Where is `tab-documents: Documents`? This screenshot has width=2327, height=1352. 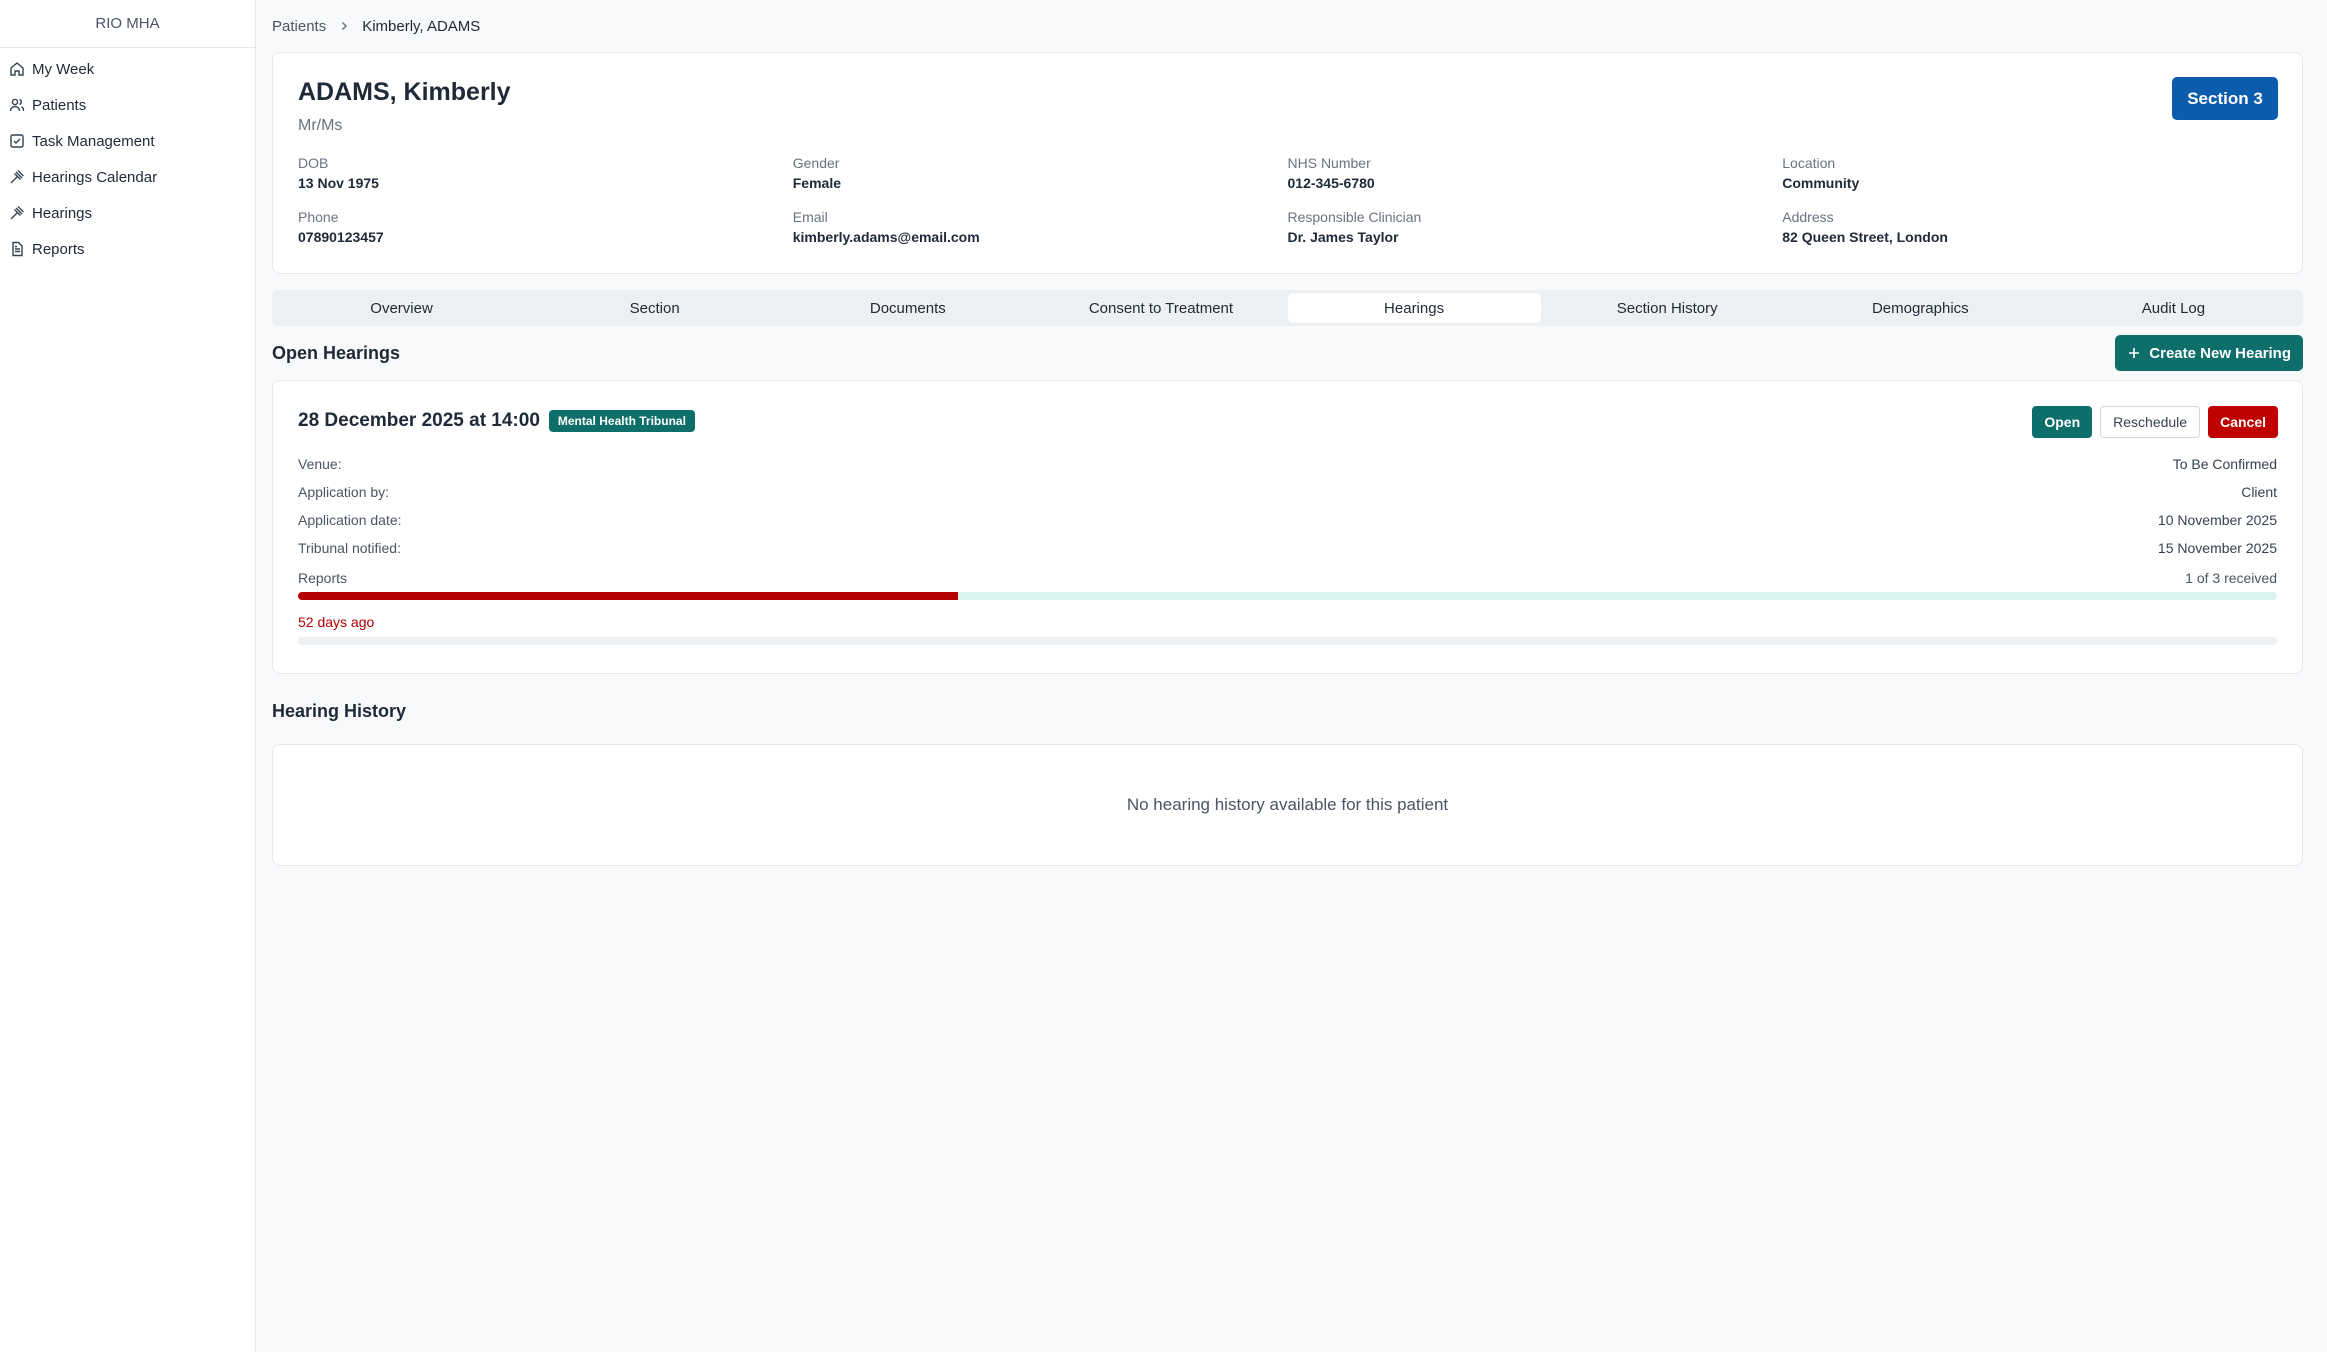
tab-documents: Documents is located at coordinates (907, 308).